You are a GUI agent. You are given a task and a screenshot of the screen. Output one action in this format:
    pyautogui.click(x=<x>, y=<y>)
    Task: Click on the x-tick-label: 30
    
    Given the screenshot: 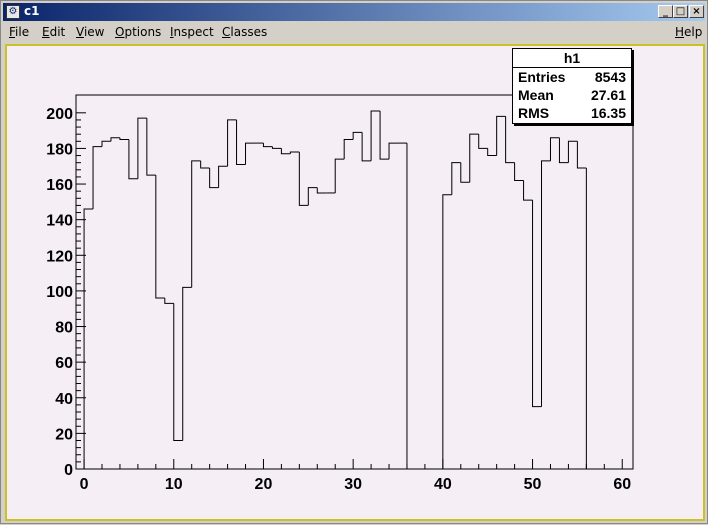 What is the action you would take?
    pyautogui.click(x=353, y=484)
    